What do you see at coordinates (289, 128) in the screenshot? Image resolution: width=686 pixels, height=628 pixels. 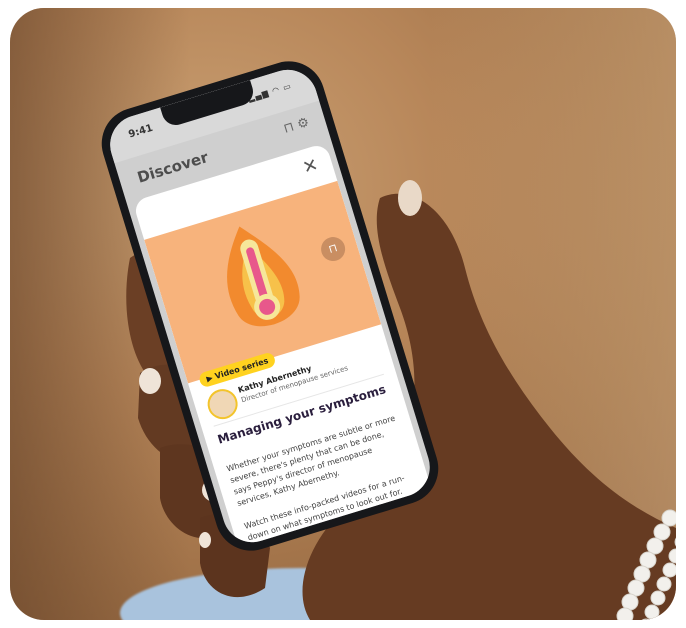 I see `bookmark-icon: ⊓` at bounding box center [289, 128].